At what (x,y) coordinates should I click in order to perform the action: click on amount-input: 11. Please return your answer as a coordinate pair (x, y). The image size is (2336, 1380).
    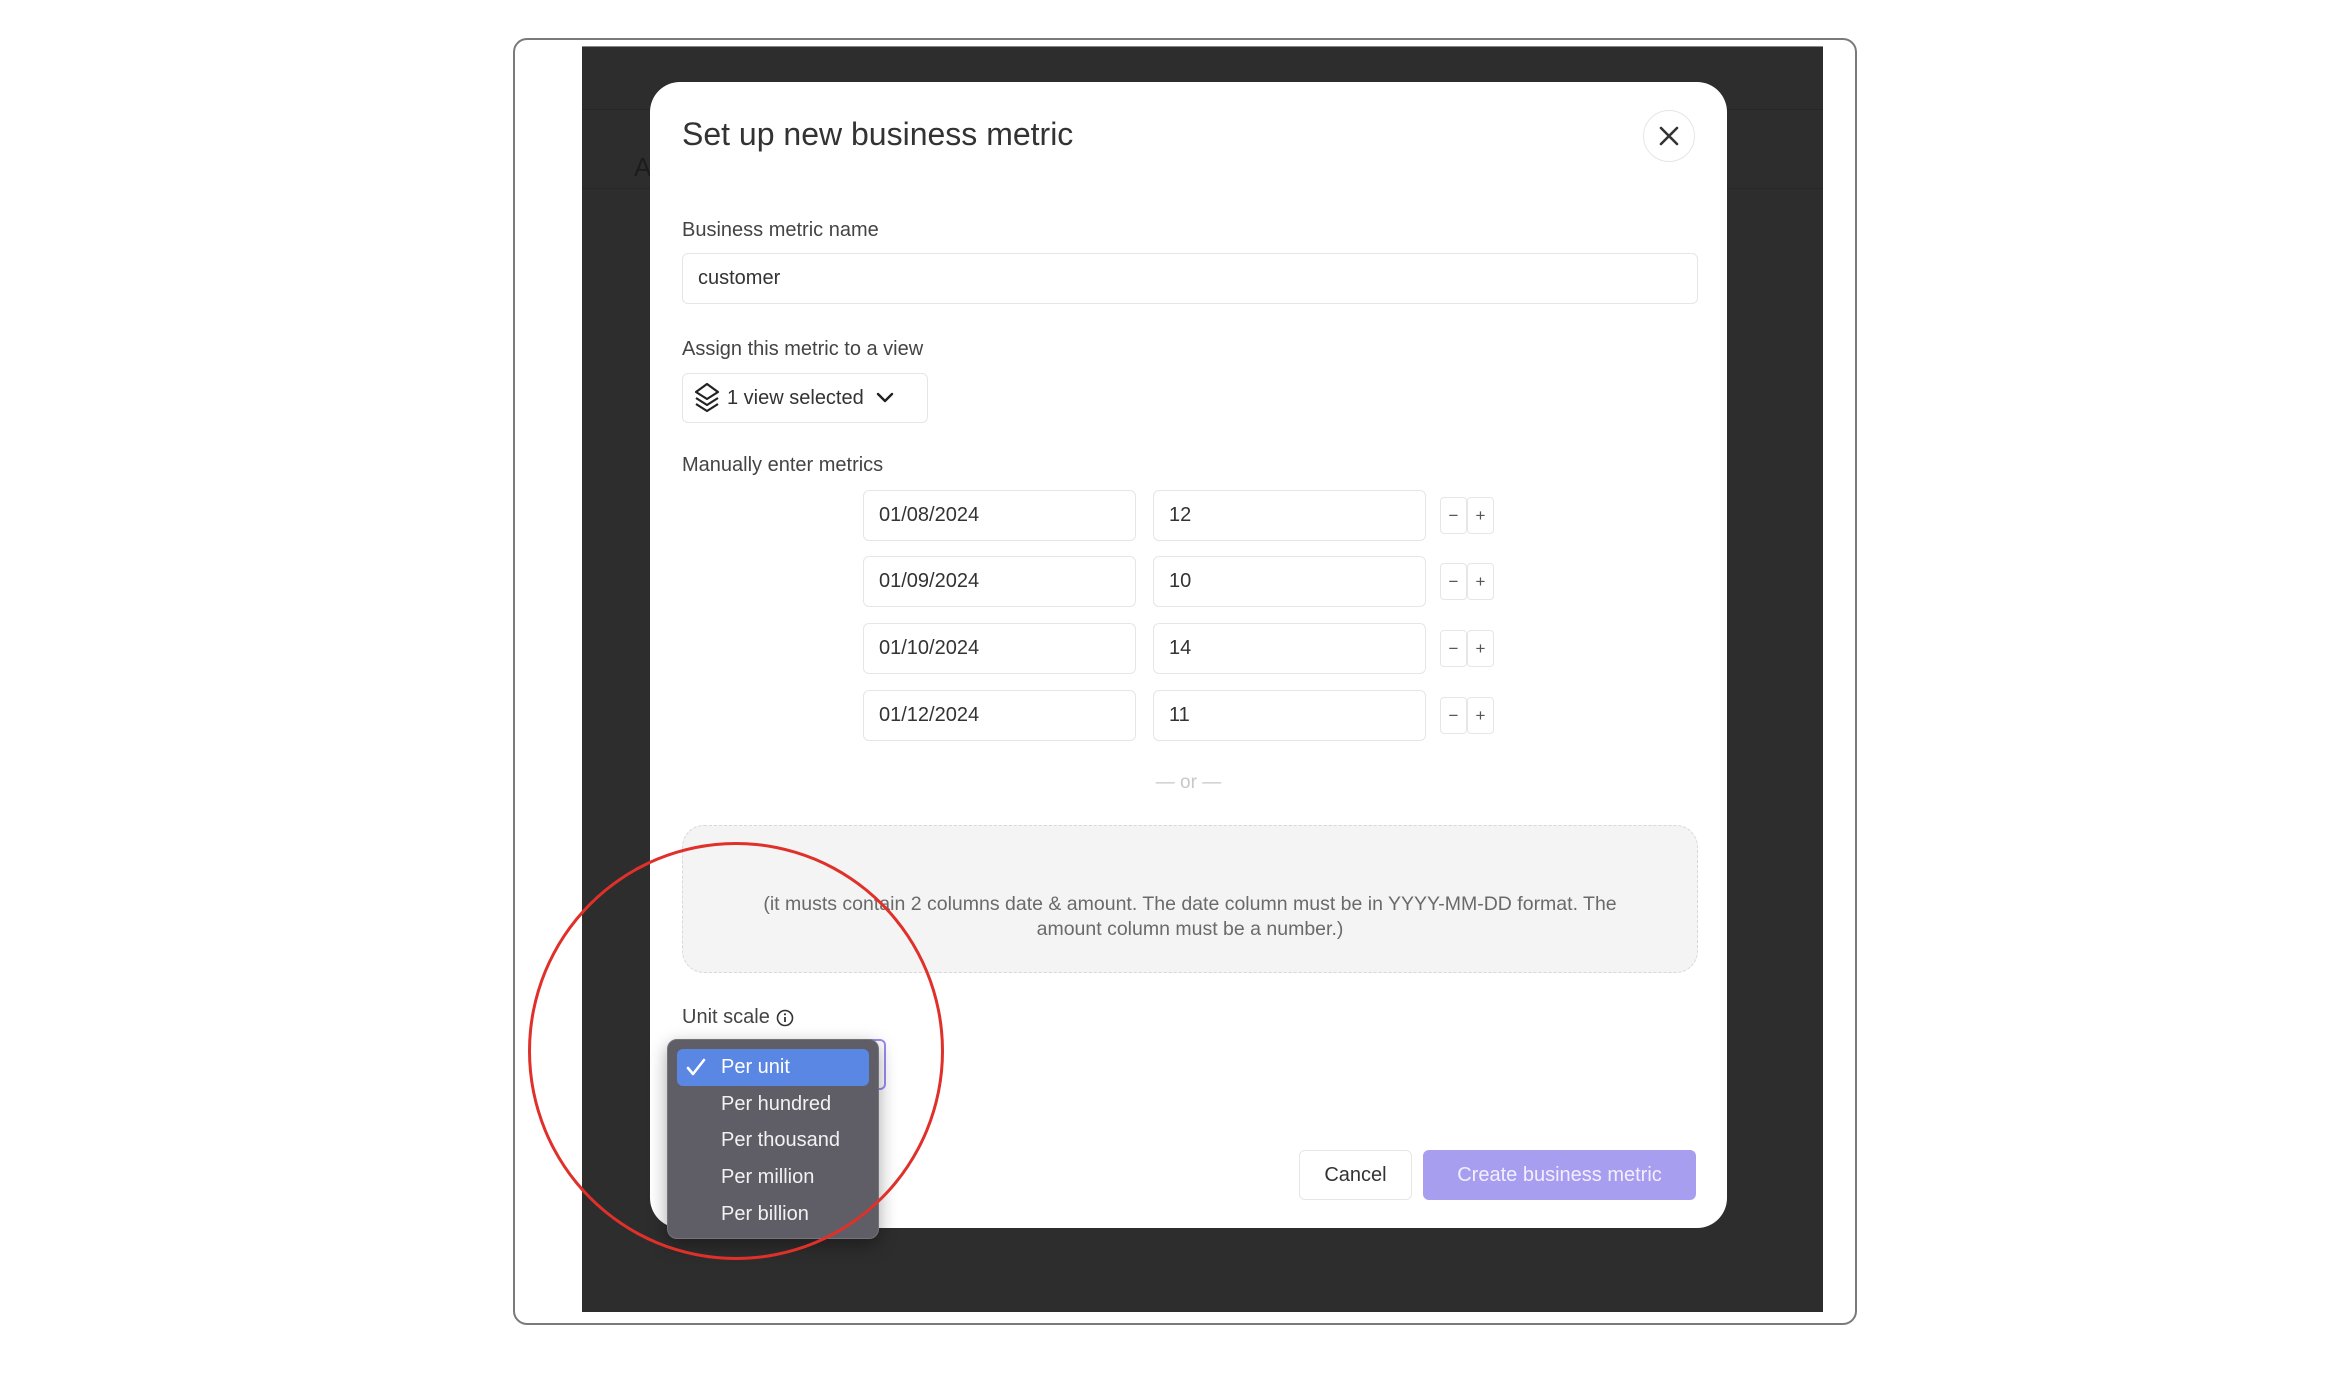
    Looking at the image, I should click on (1289, 715).